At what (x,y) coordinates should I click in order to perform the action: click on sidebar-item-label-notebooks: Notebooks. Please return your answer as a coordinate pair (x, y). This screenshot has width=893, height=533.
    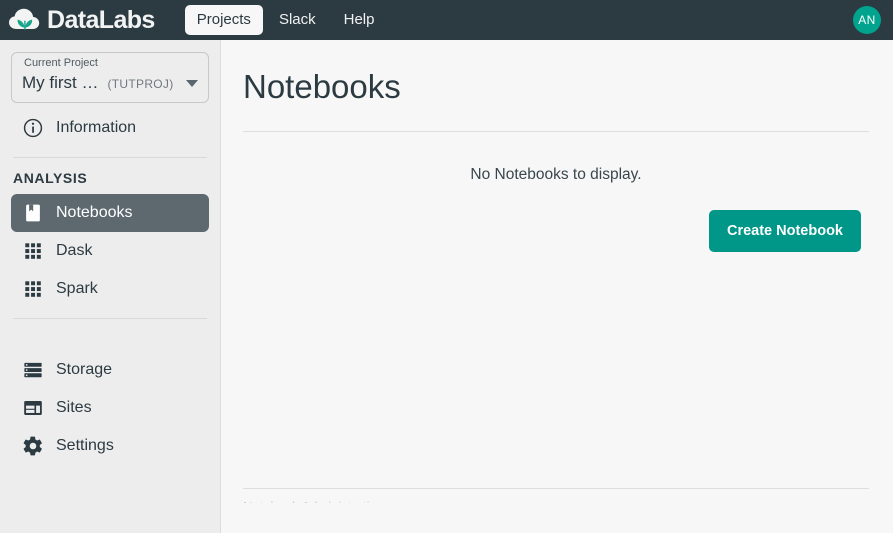
    Looking at the image, I should click on (94, 212).